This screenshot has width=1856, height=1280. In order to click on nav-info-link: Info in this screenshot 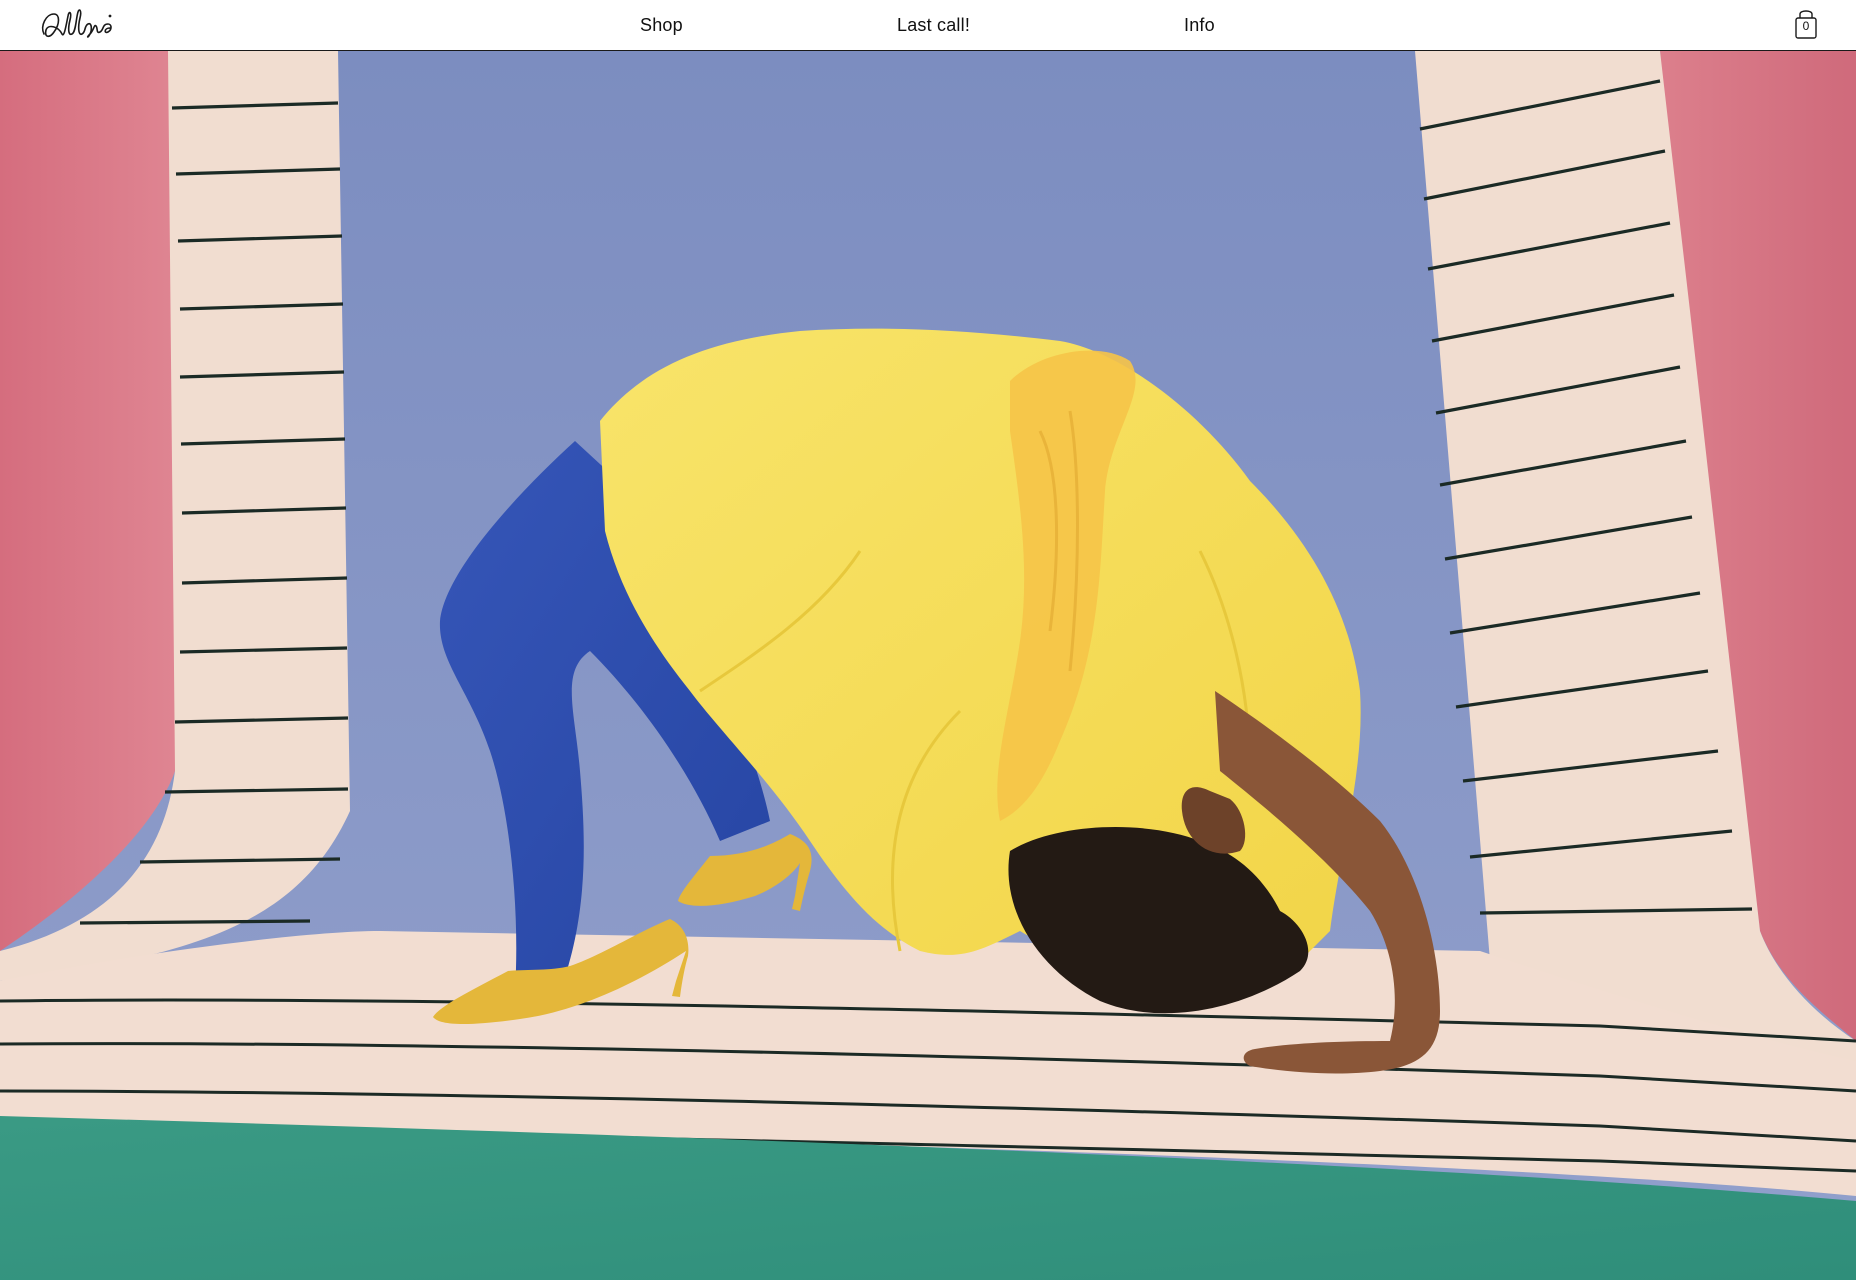, I will do `click(1199, 25)`.